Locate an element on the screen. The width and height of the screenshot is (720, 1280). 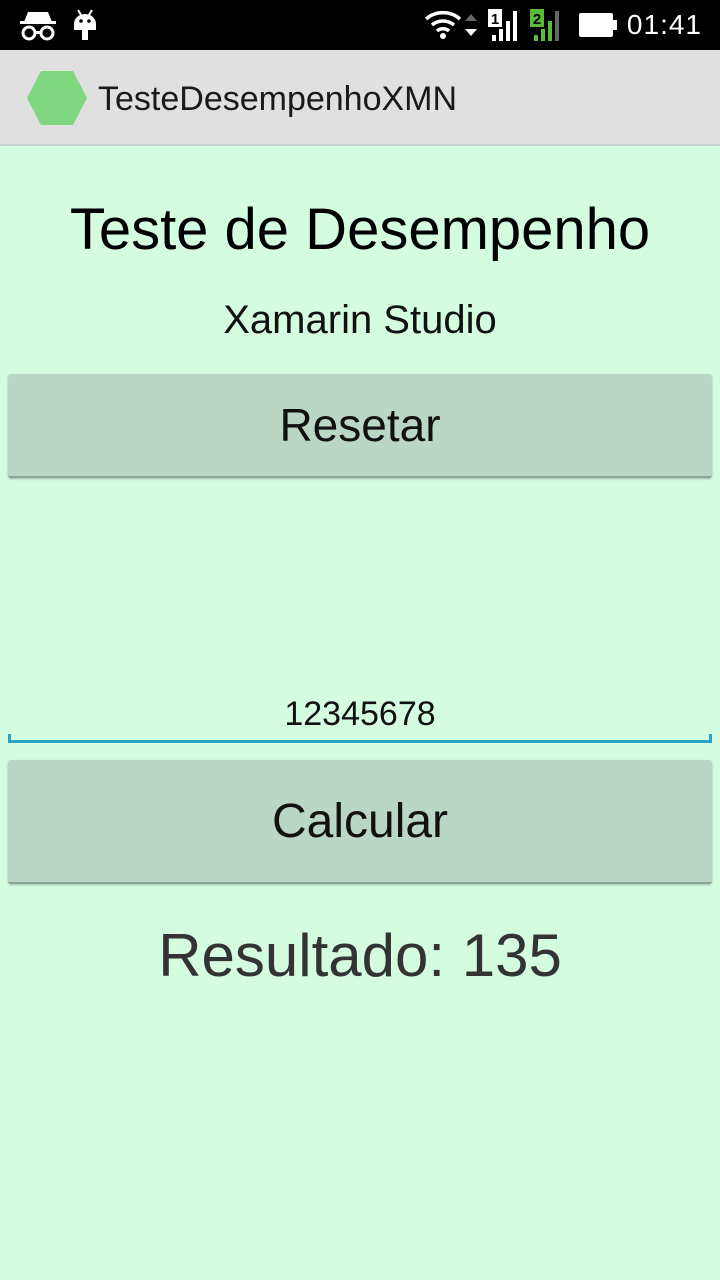
action-bar: TesteDesempenhoXMN is located at coordinates (360, 98).